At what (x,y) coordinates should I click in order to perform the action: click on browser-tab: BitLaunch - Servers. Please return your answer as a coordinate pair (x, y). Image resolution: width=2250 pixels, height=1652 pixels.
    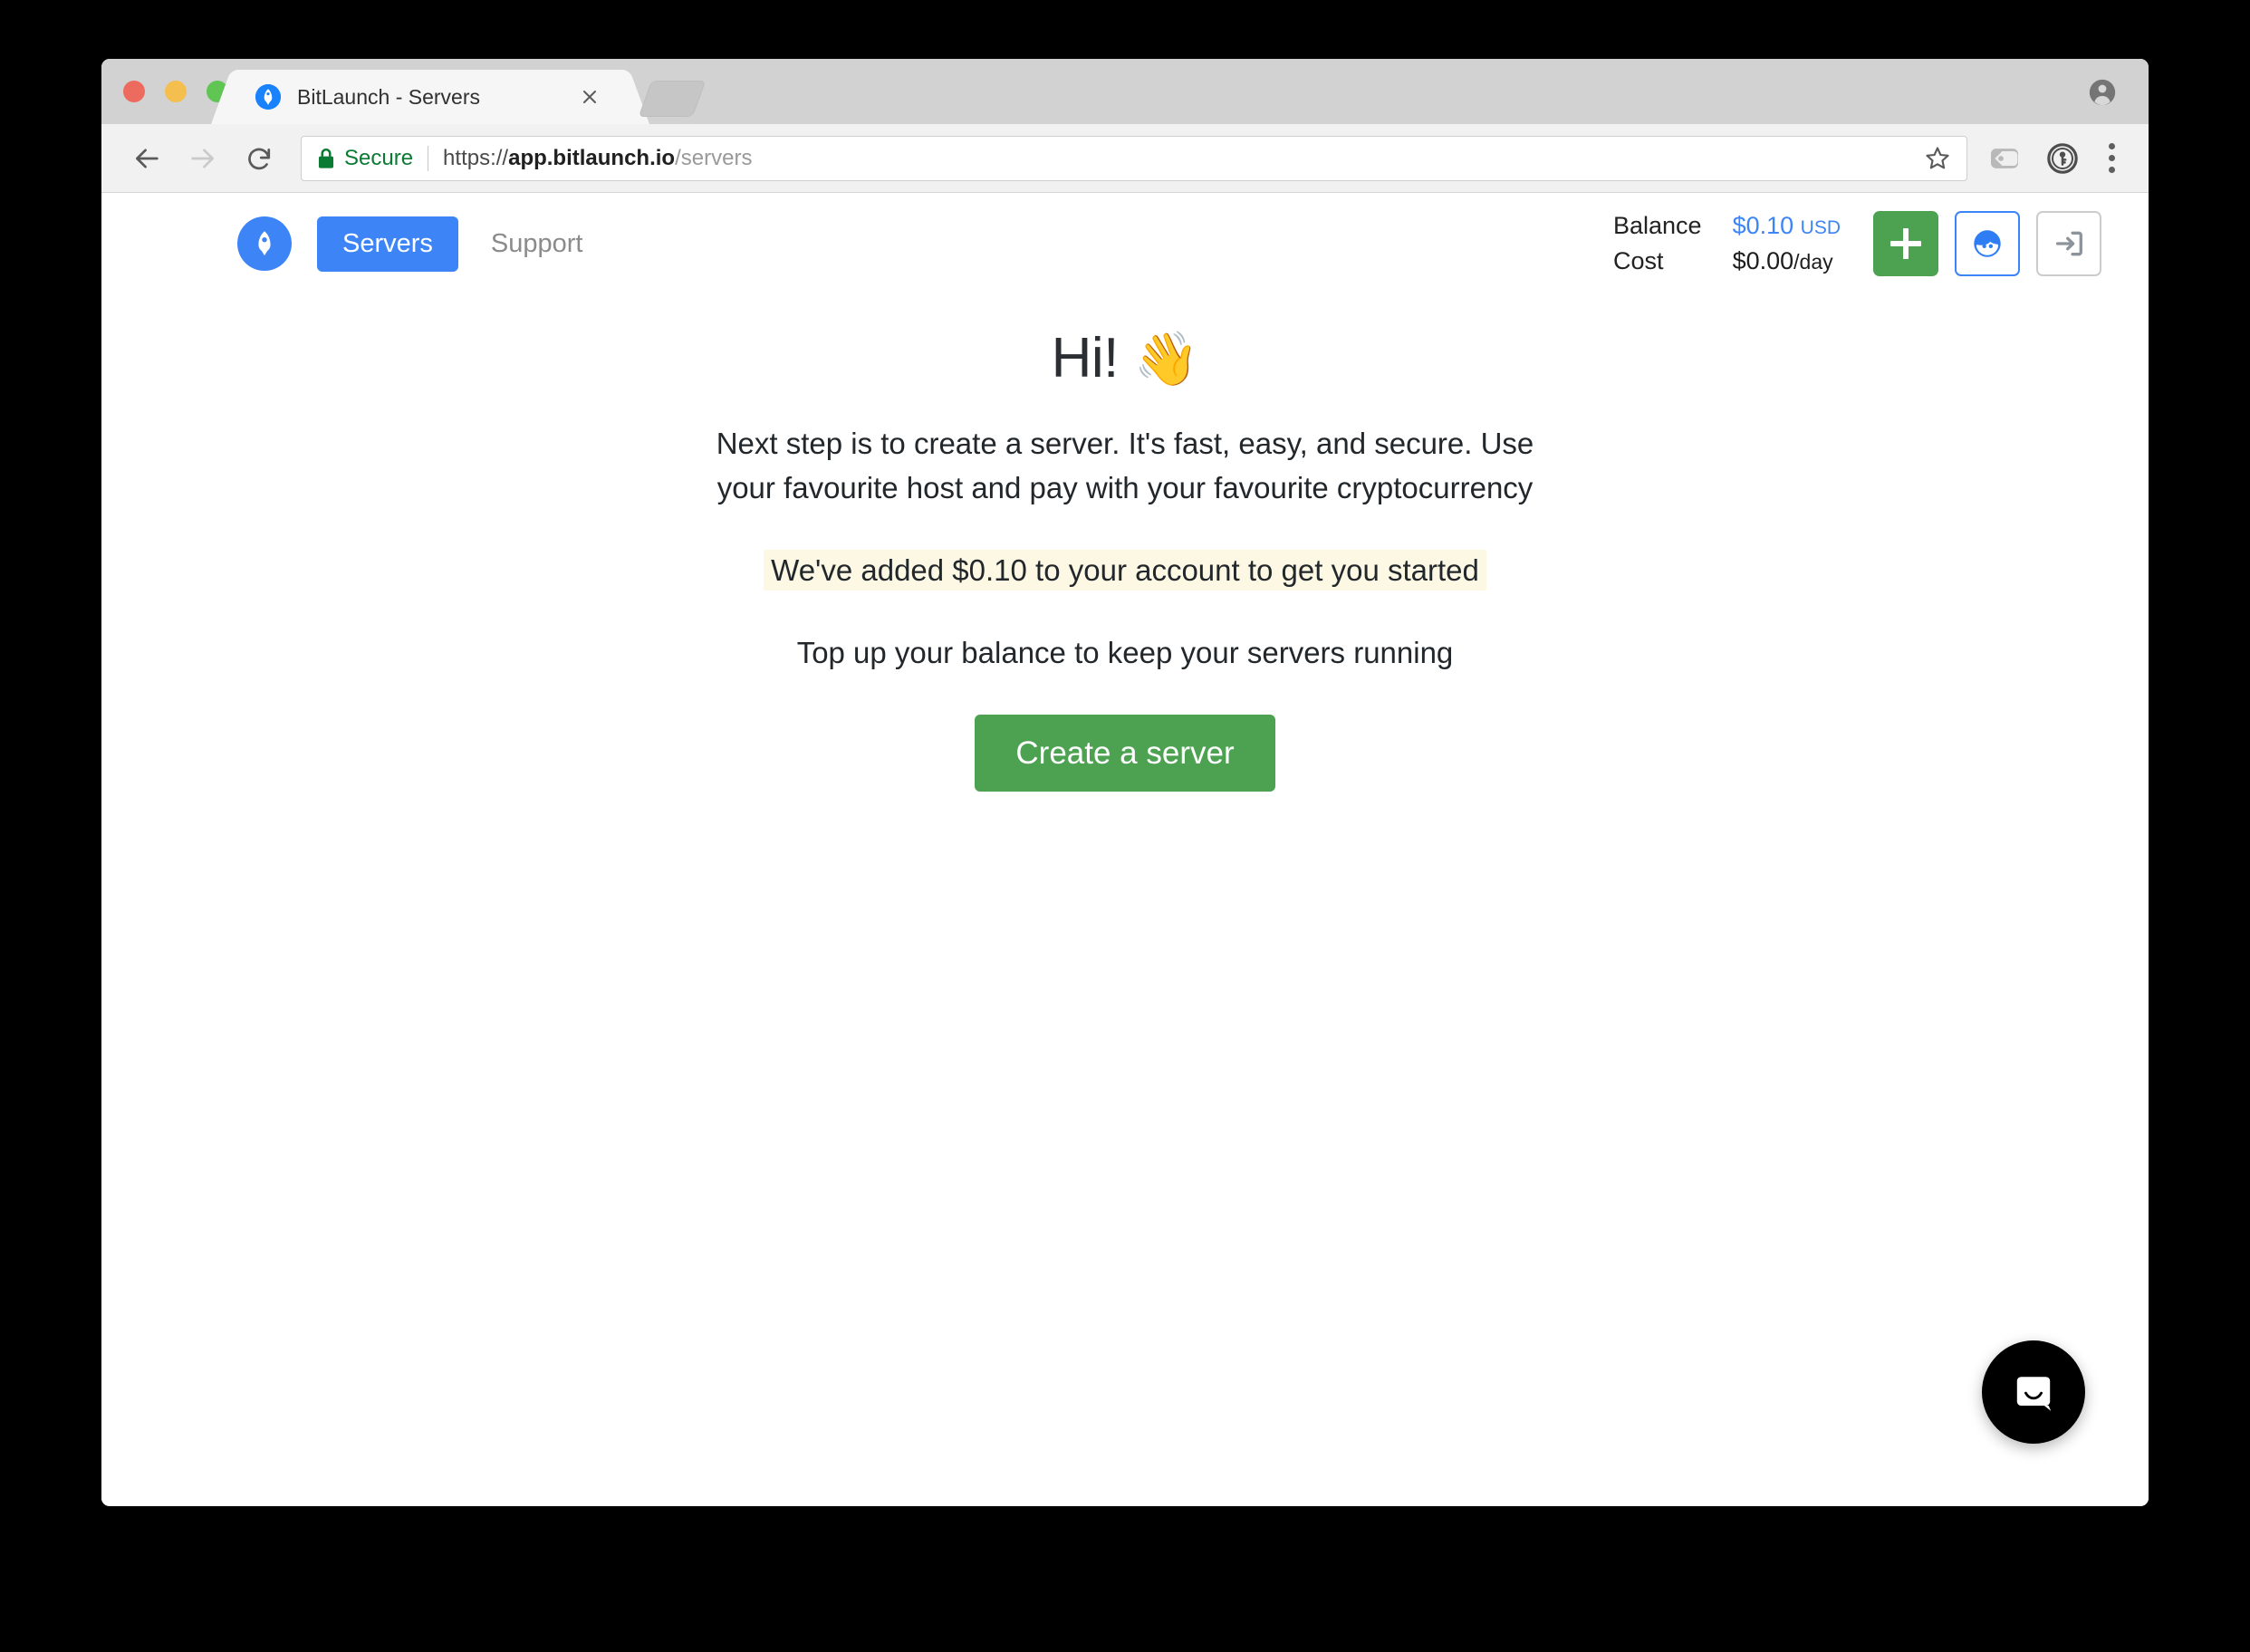
    Looking at the image, I should click on (431, 97).